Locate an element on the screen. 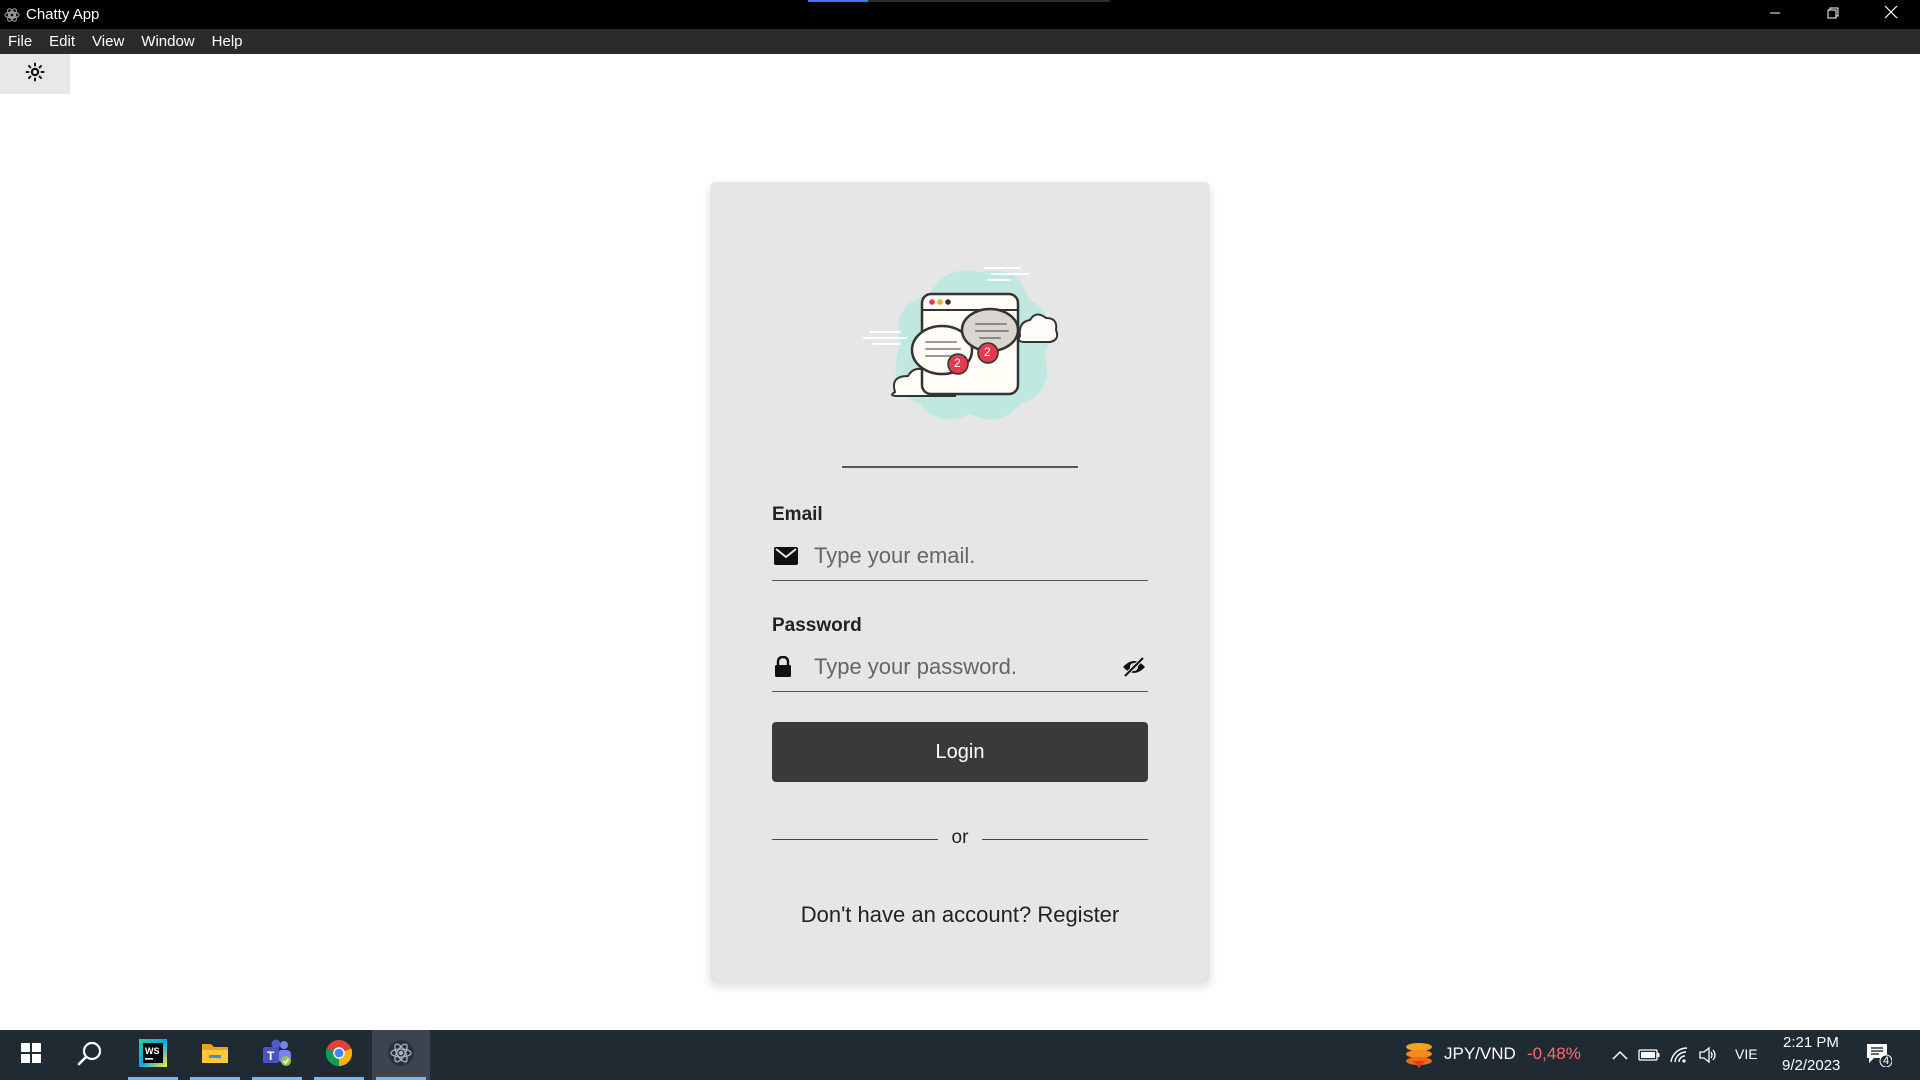  webstorm-icon: WS is located at coordinates (153, 1055).